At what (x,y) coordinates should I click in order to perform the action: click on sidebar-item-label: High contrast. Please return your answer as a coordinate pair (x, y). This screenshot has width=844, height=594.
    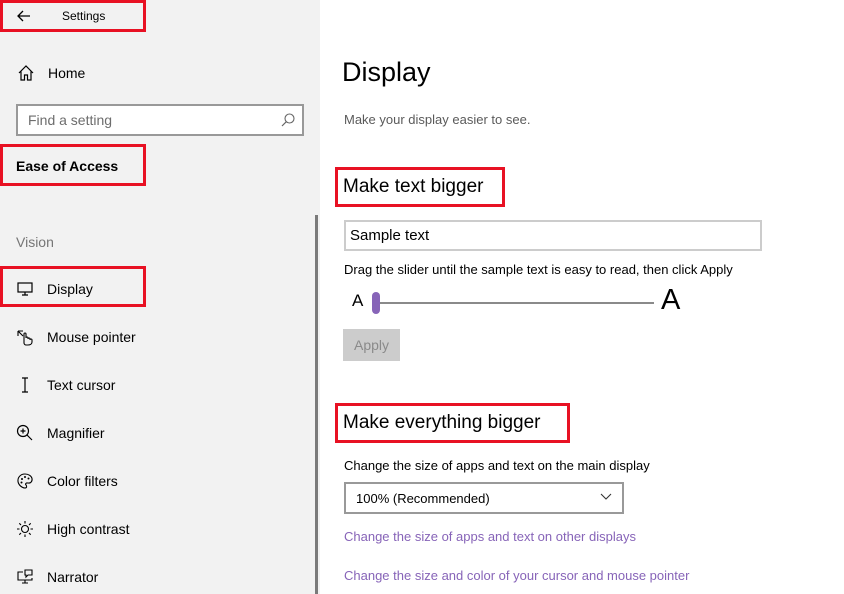
    Looking at the image, I should click on (88, 529).